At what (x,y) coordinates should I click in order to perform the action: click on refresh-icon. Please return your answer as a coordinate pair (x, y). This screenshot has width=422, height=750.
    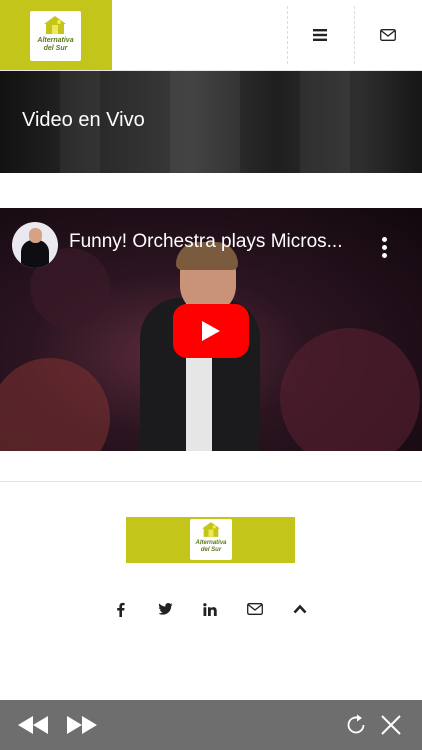
    Looking at the image, I should click on (356, 724).